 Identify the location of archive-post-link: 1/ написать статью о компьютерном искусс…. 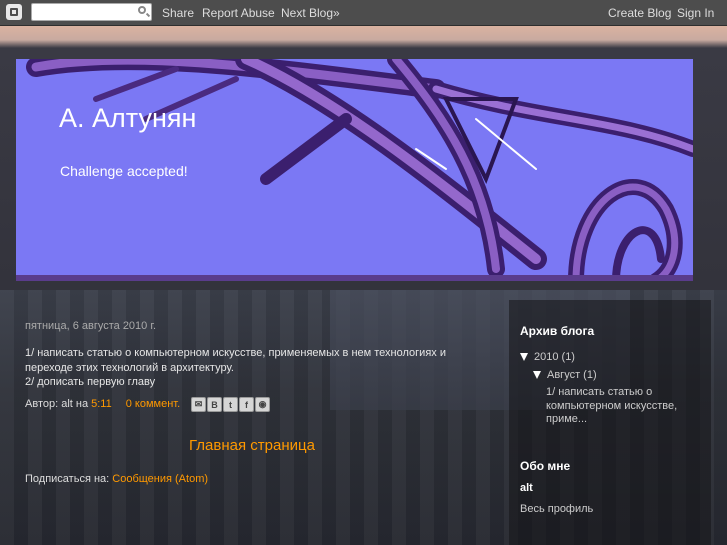
(626, 406).